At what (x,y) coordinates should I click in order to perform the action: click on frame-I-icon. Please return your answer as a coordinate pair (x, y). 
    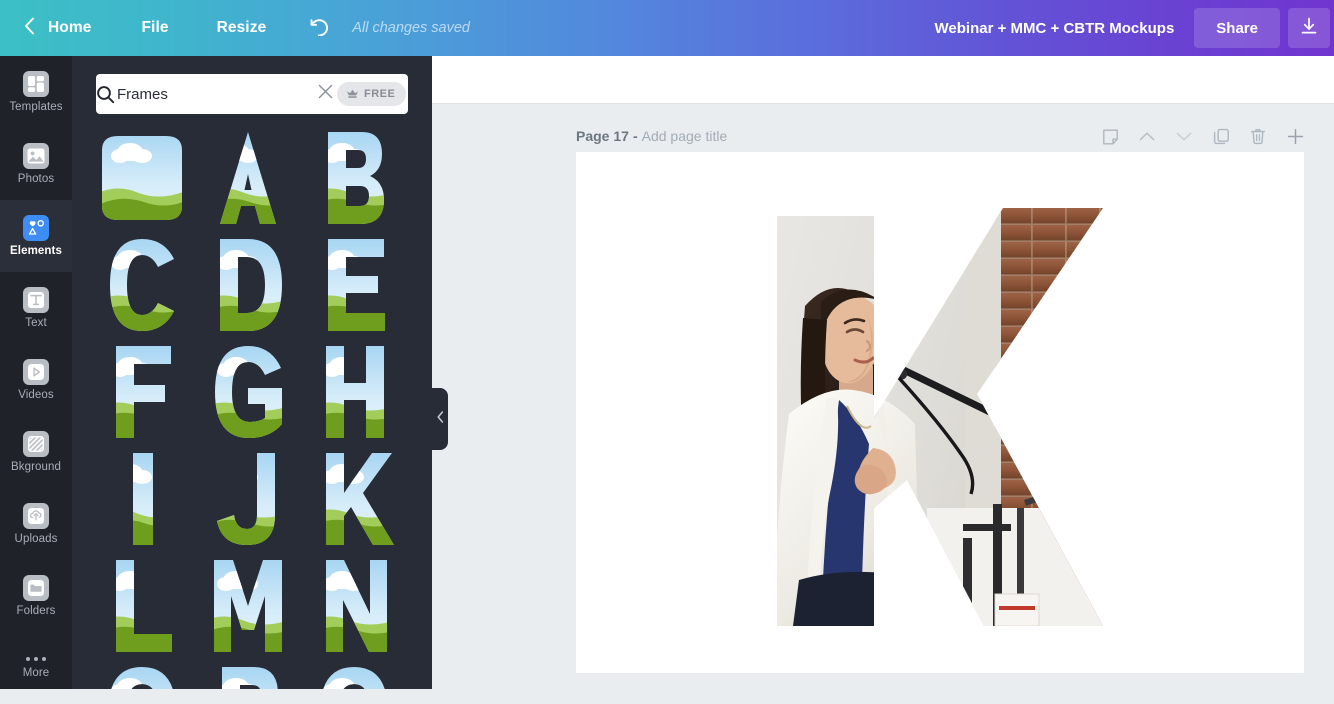
    Looking at the image, I should click on (143, 498).